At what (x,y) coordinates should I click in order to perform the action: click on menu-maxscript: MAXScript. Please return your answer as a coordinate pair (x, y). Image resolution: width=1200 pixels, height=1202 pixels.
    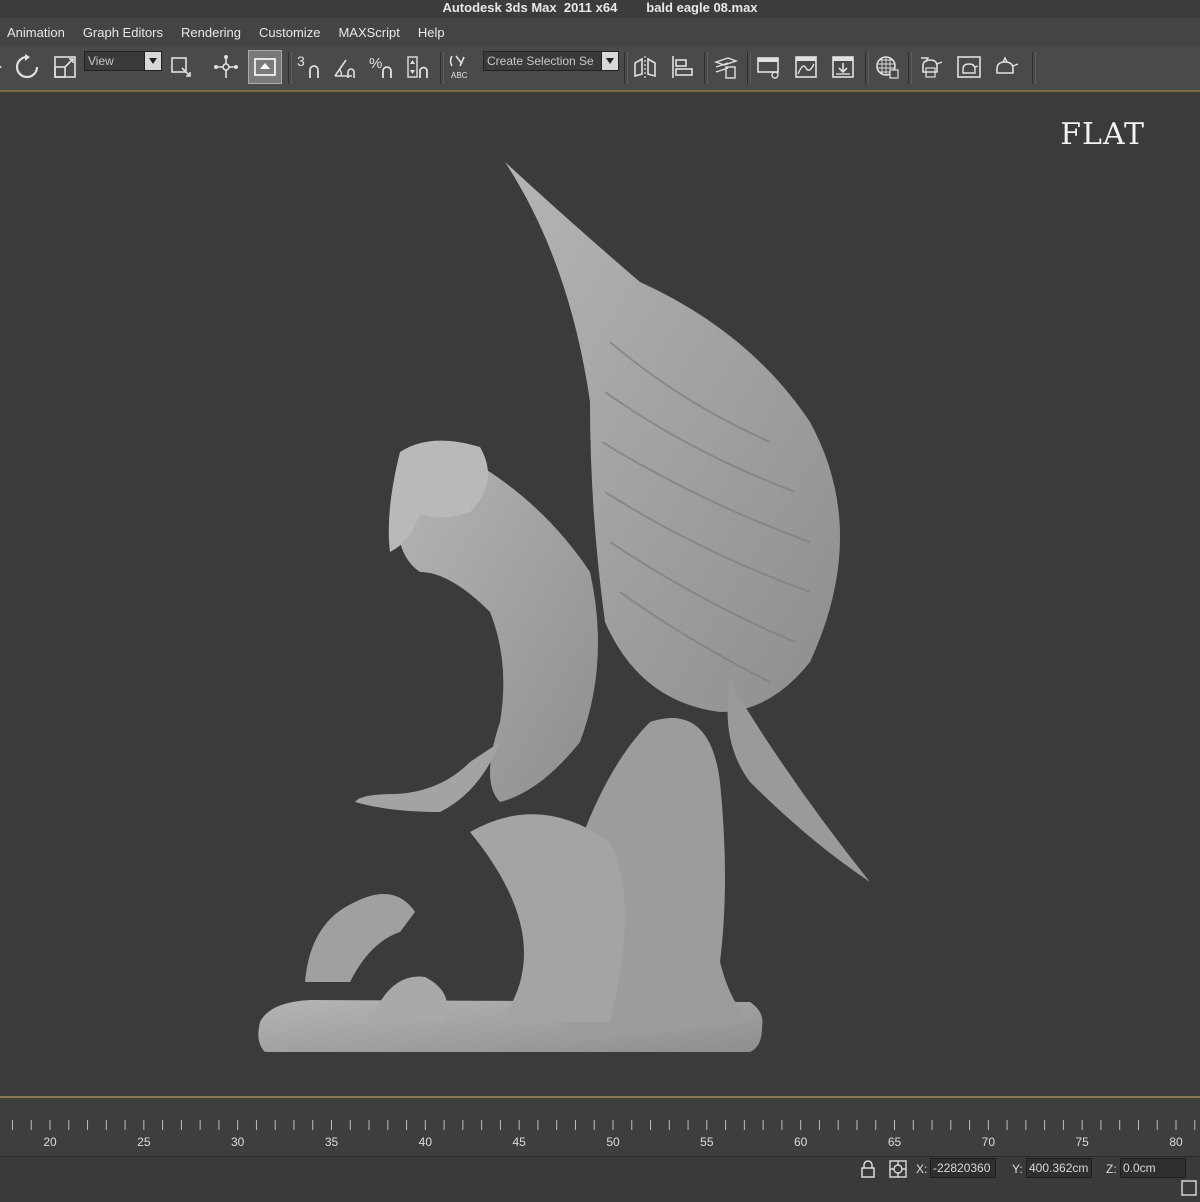
    Looking at the image, I should click on (368, 32).